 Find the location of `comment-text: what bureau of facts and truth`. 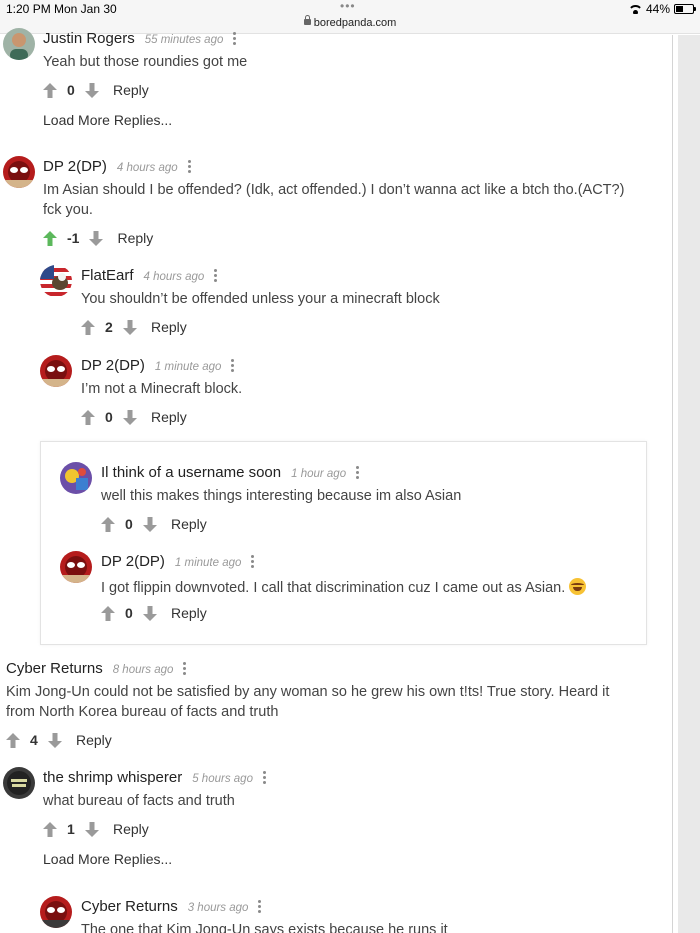

comment-text: what bureau of facts and truth is located at coordinates (139, 801).